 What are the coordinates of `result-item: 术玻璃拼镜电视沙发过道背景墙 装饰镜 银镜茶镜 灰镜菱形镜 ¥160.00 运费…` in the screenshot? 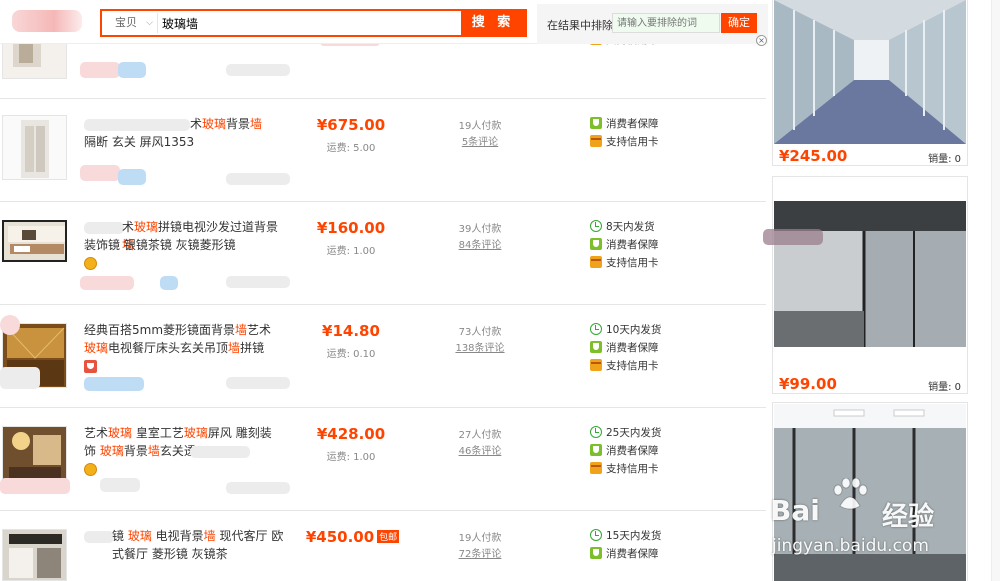 It's located at (383, 253).